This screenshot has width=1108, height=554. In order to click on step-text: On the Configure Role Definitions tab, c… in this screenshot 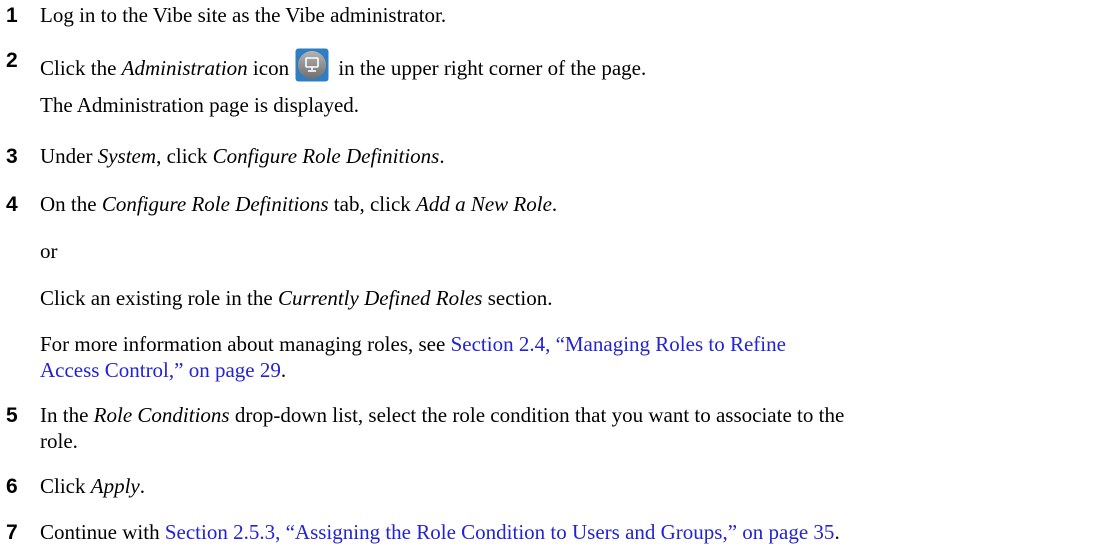, I will do `click(299, 204)`.